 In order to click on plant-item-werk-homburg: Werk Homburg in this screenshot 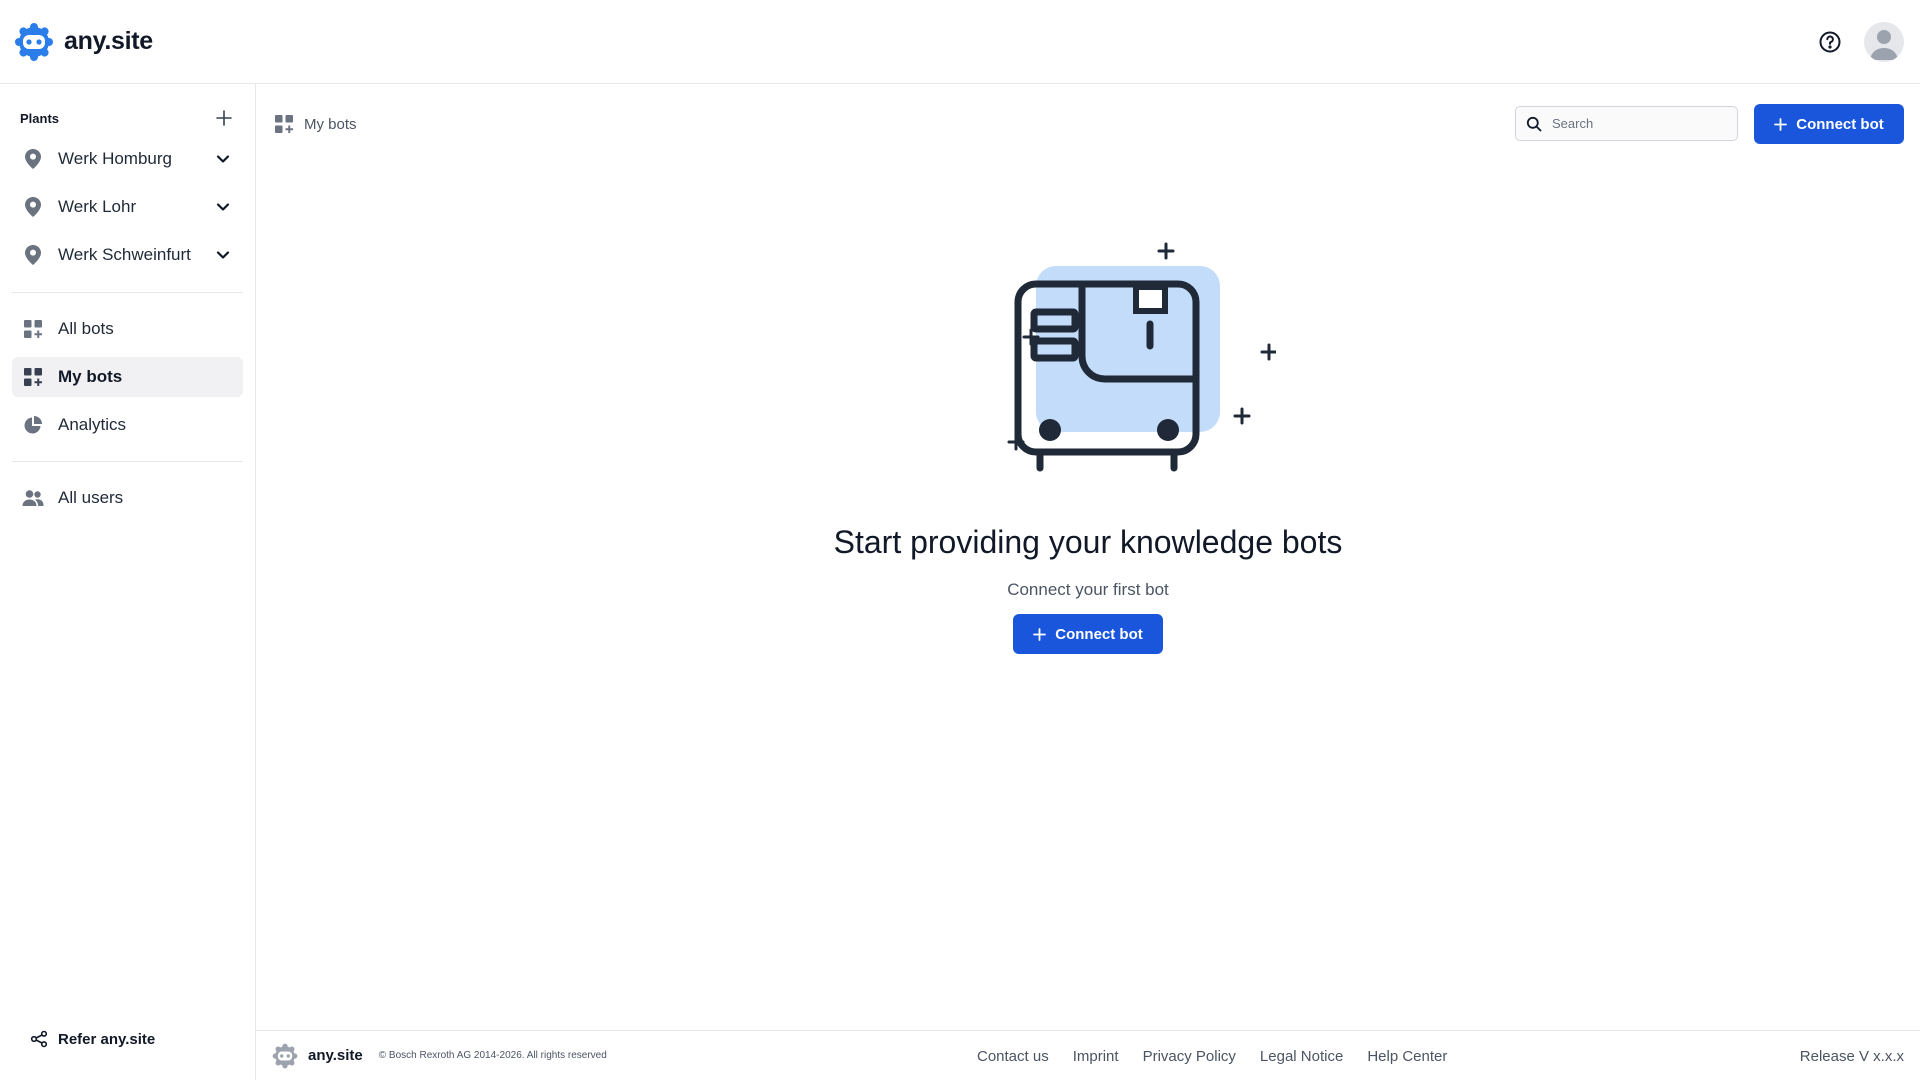, I will do `click(127, 159)`.